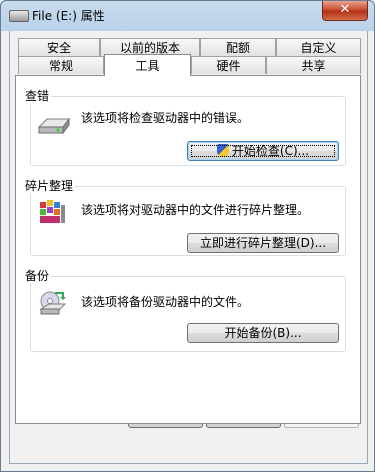  Describe the element at coordinates (228, 65) in the screenshot. I see `tab-hardware: 硬件` at that location.